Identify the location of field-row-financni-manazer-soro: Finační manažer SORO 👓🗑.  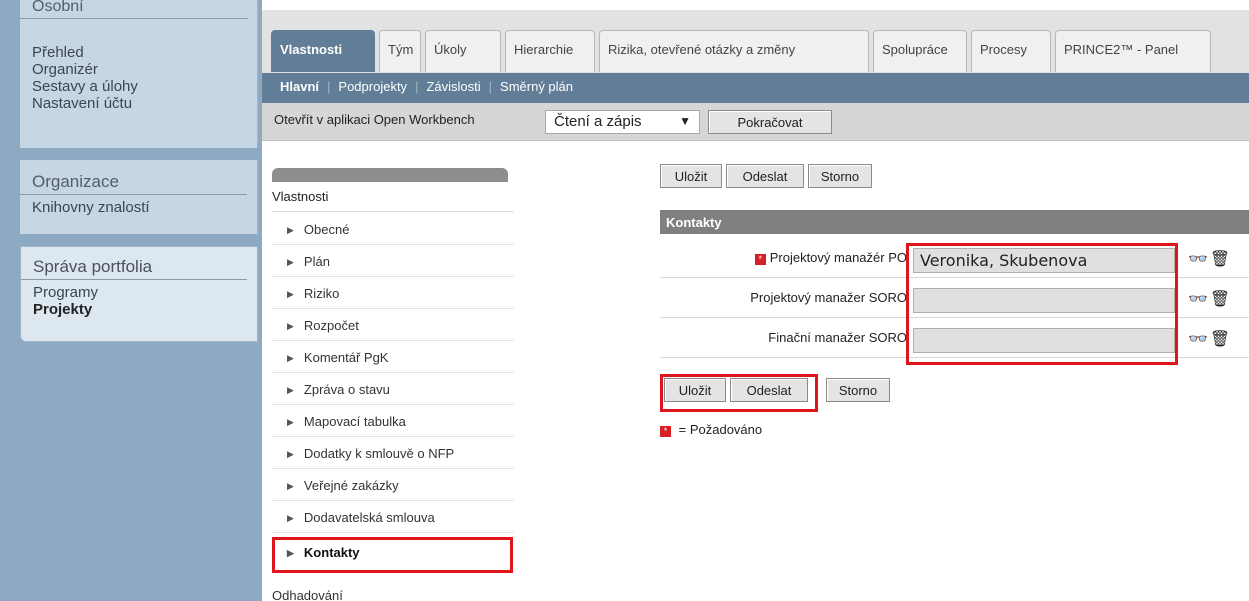
(954, 339).